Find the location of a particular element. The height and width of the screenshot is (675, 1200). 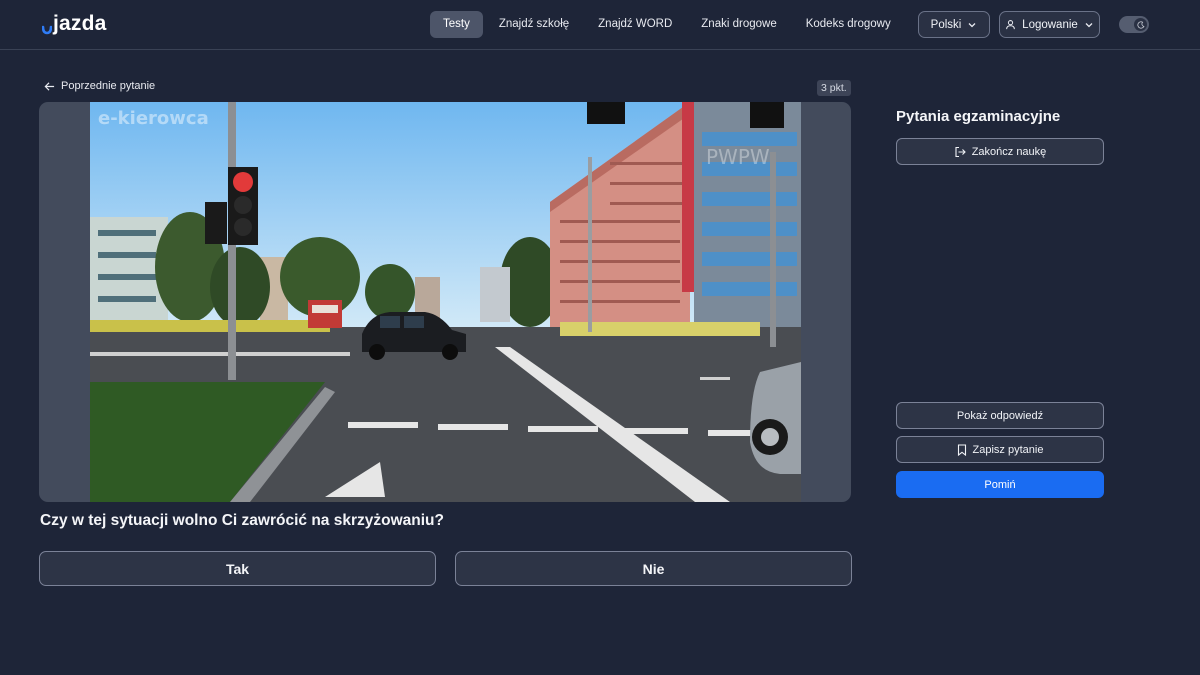

previous-question-label: Poprzednie pytanie is located at coordinates (108, 86).